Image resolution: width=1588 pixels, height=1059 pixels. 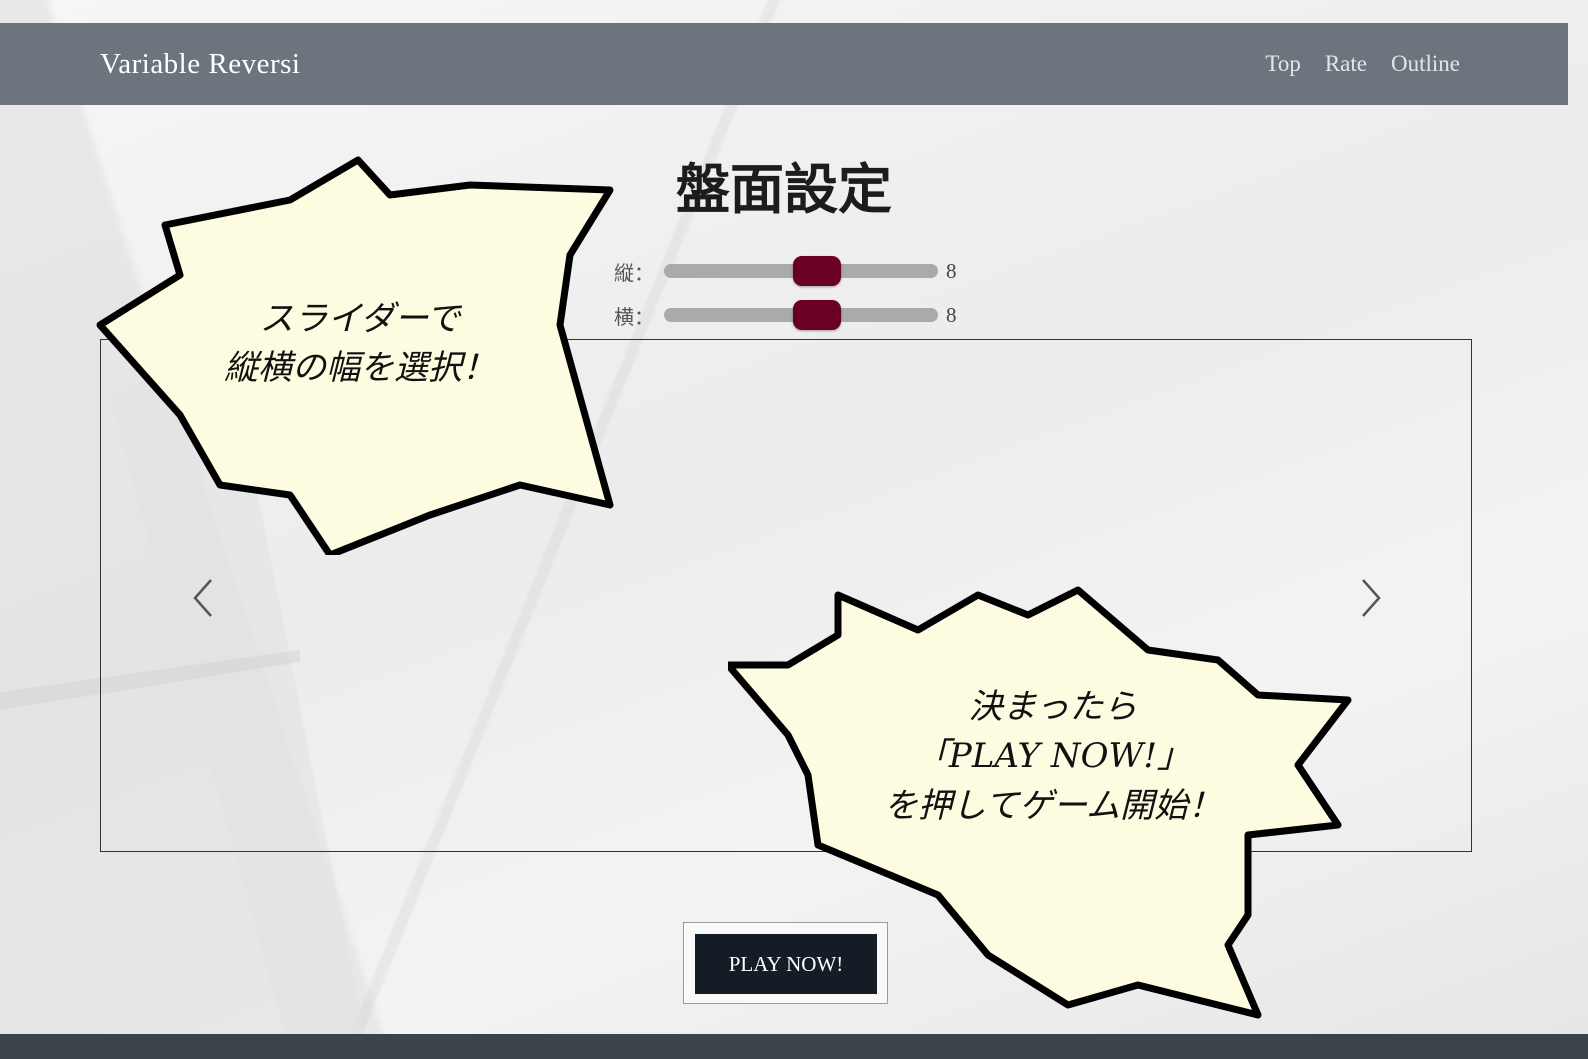 I want to click on bubble-line: 決まったら, so click(x=1053, y=707).